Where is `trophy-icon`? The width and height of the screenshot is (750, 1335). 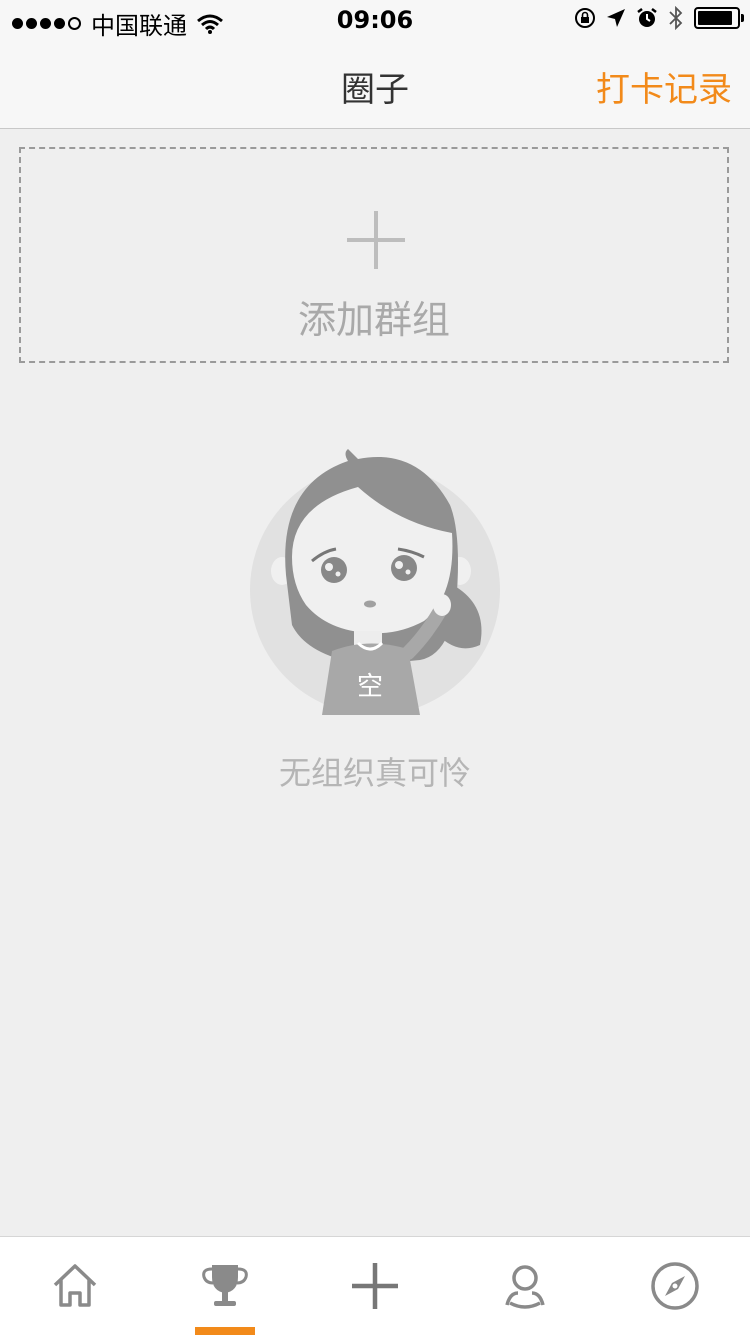 trophy-icon is located at coordinates (225, 1285).